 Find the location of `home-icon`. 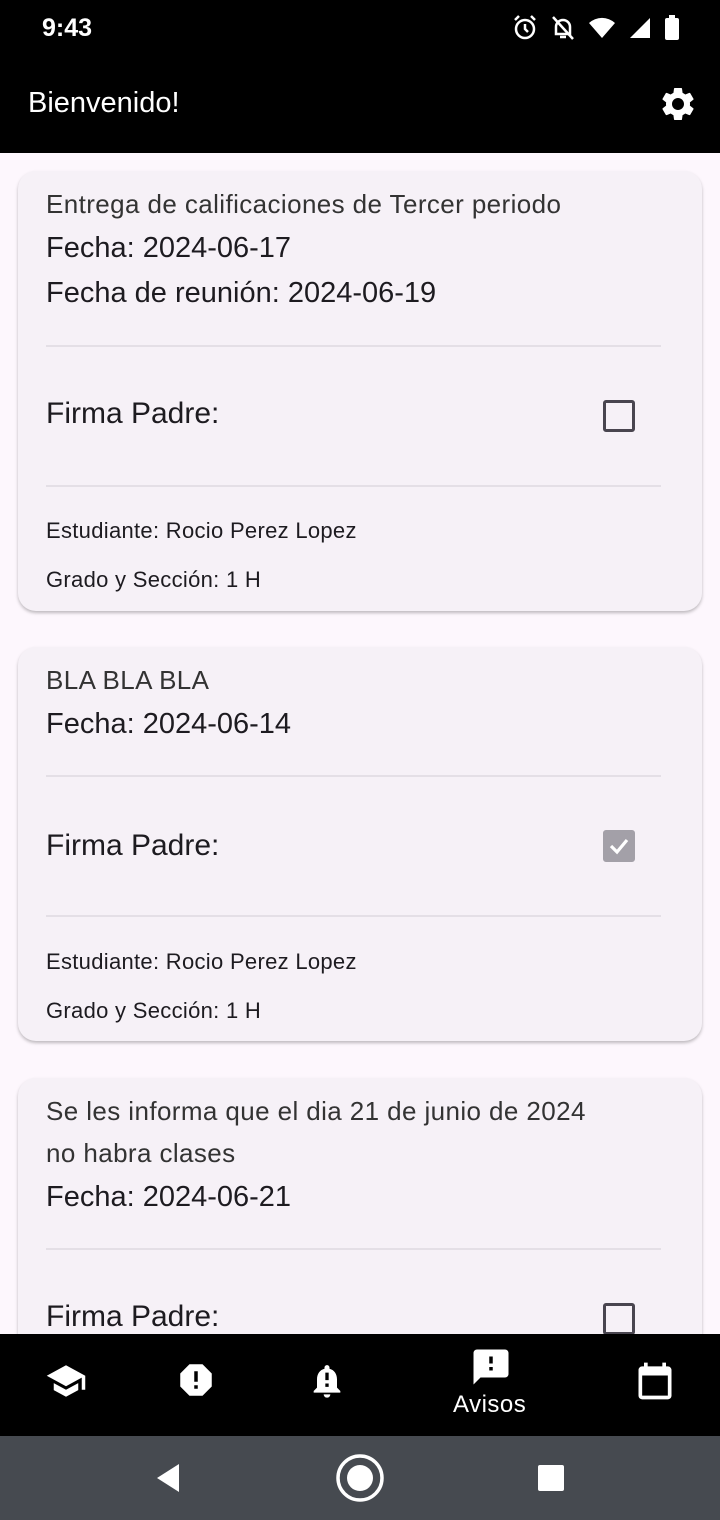

home-icon is located at coordinates (360, 1478).